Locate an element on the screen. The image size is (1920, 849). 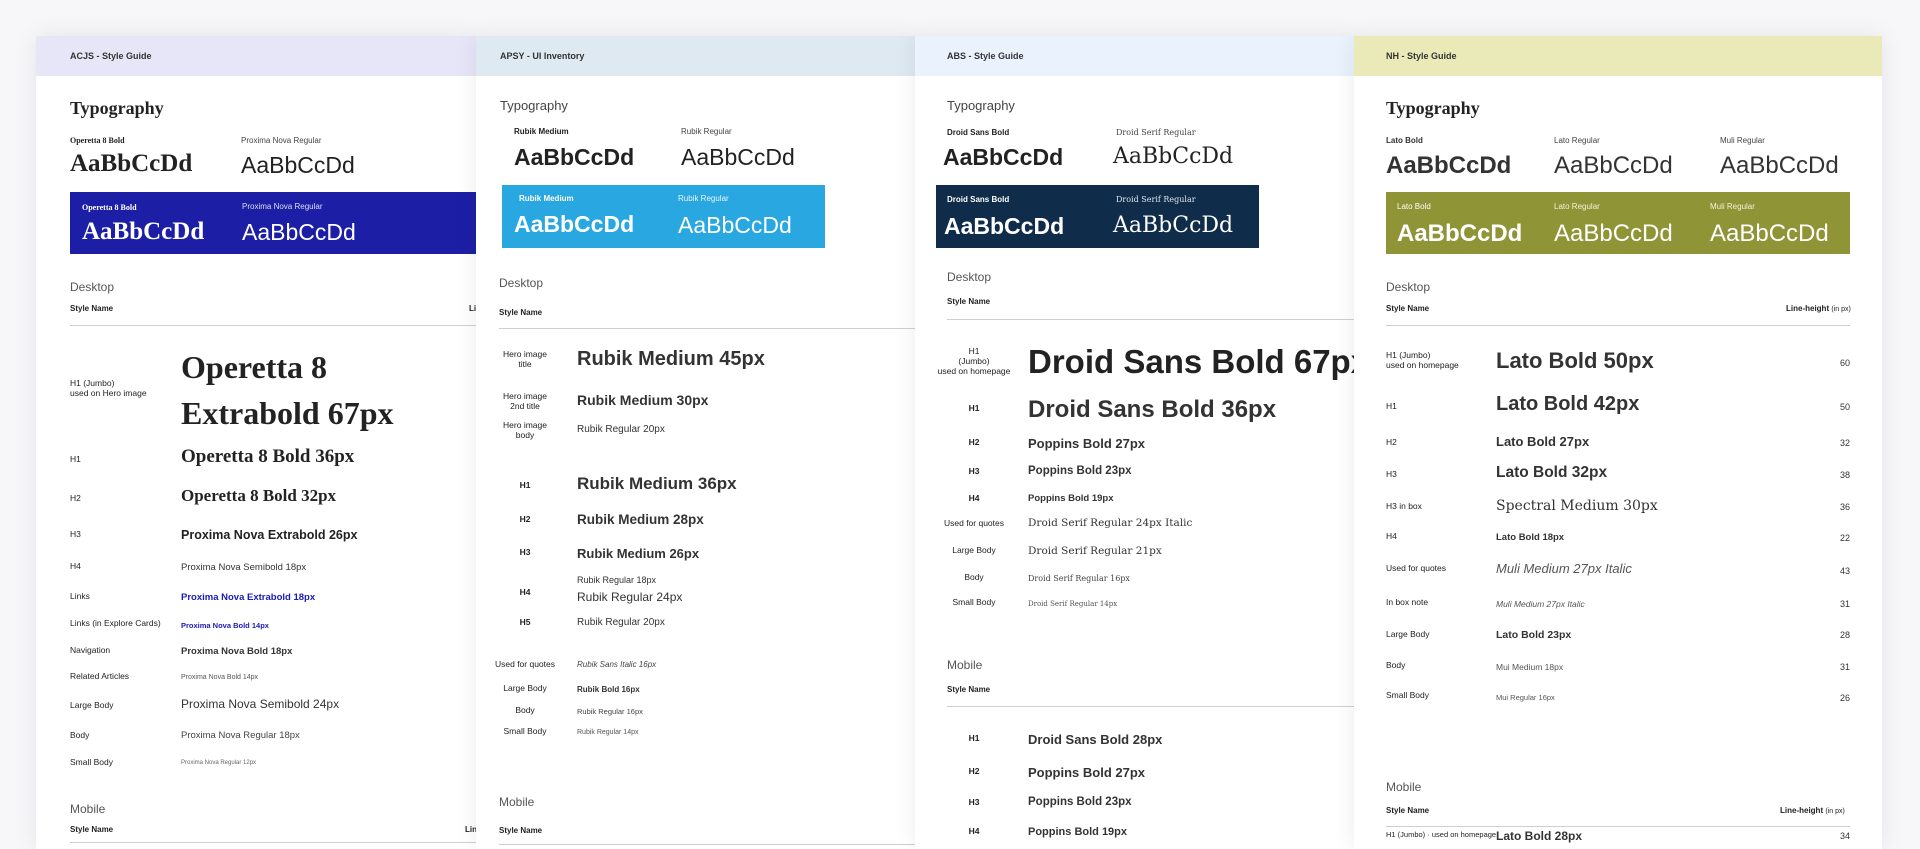
style-sample: Rubik Regular 20px is located at coordinates (621, 429).